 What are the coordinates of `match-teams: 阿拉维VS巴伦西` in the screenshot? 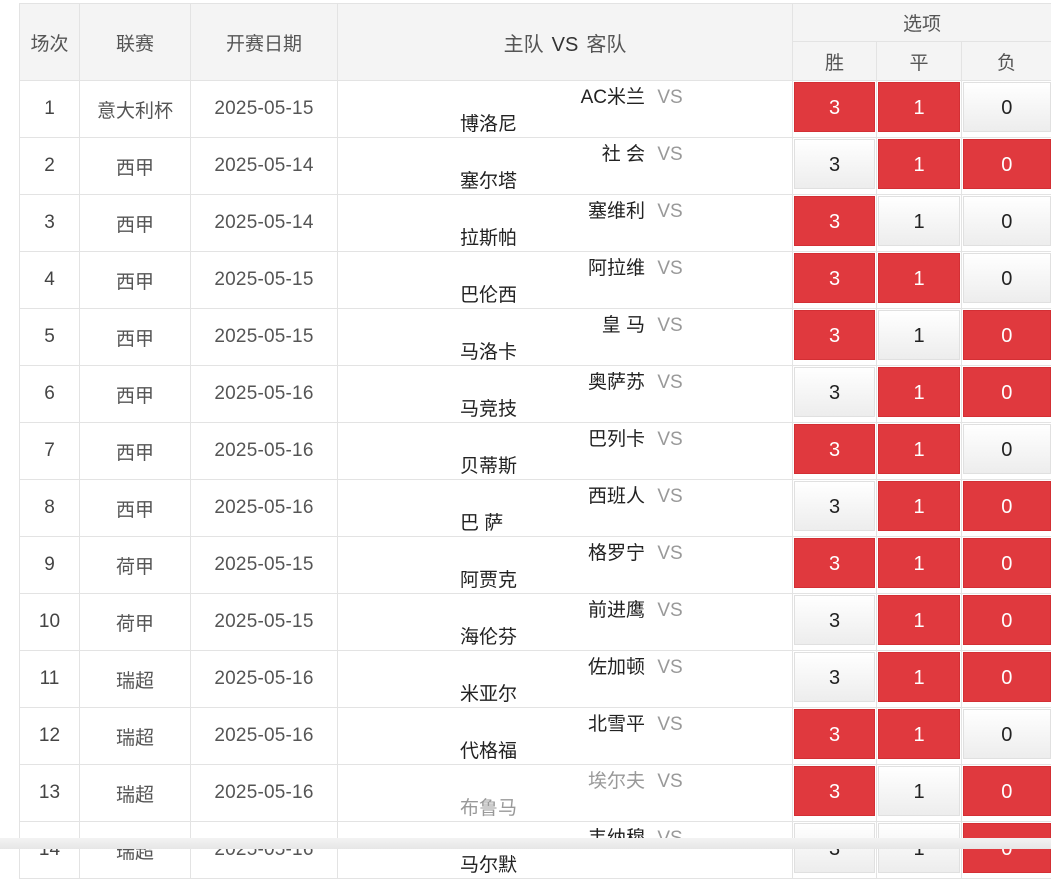 It's located at (565, 280).